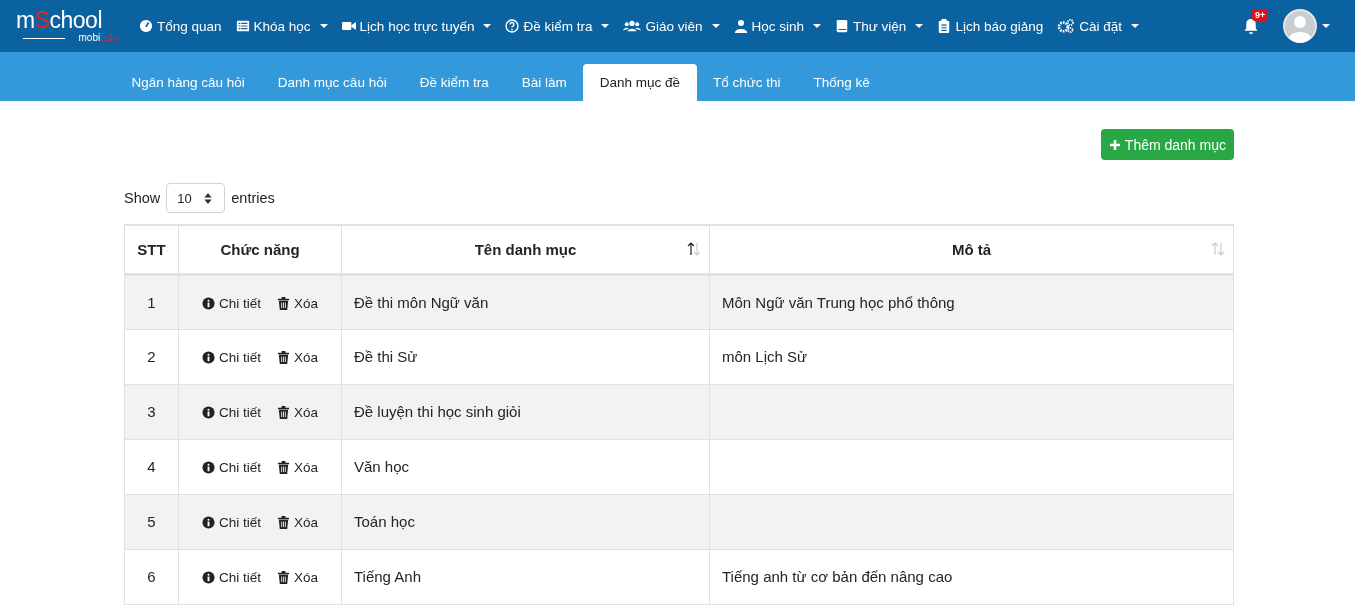 The width and height of the screenshot is (1355, 616). I want to click on entries-select: 10, so click(196, 198).